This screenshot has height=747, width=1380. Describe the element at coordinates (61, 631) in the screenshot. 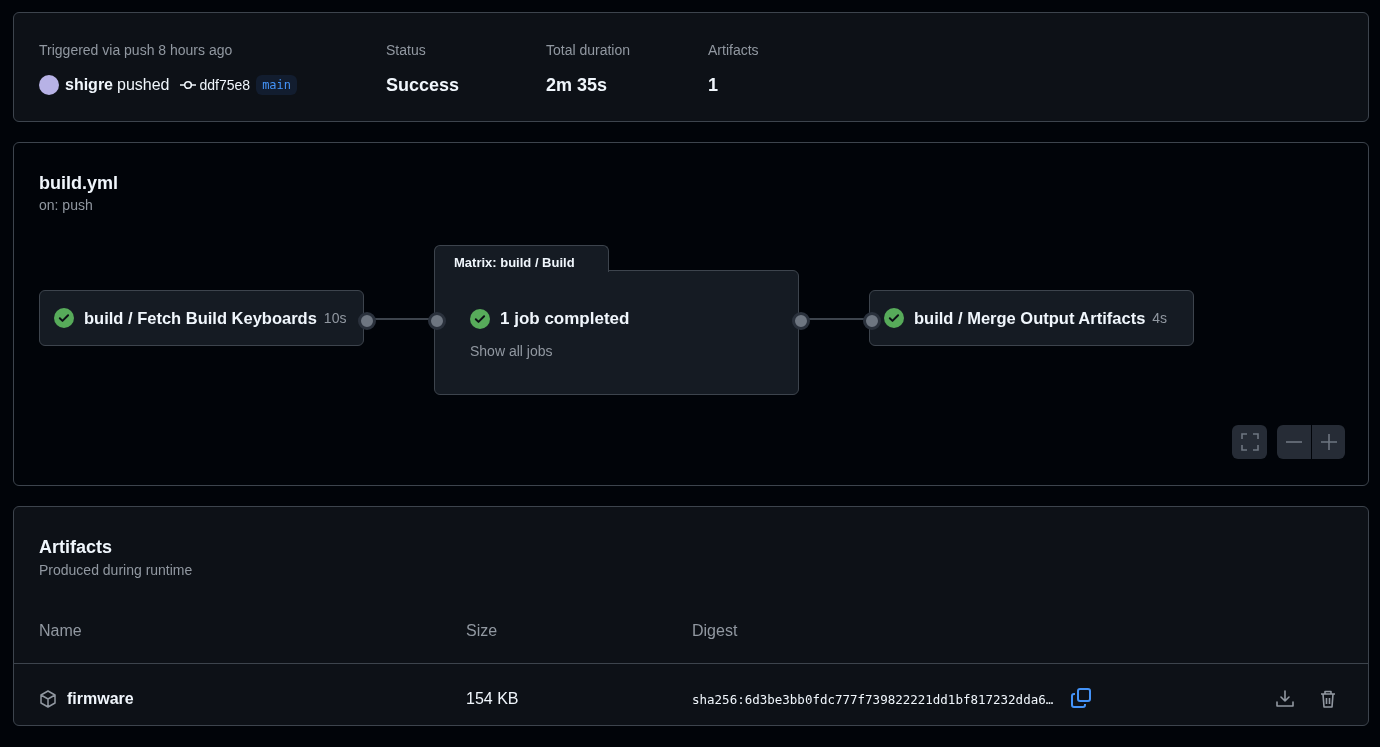

I see `column-header: Name` at that location.